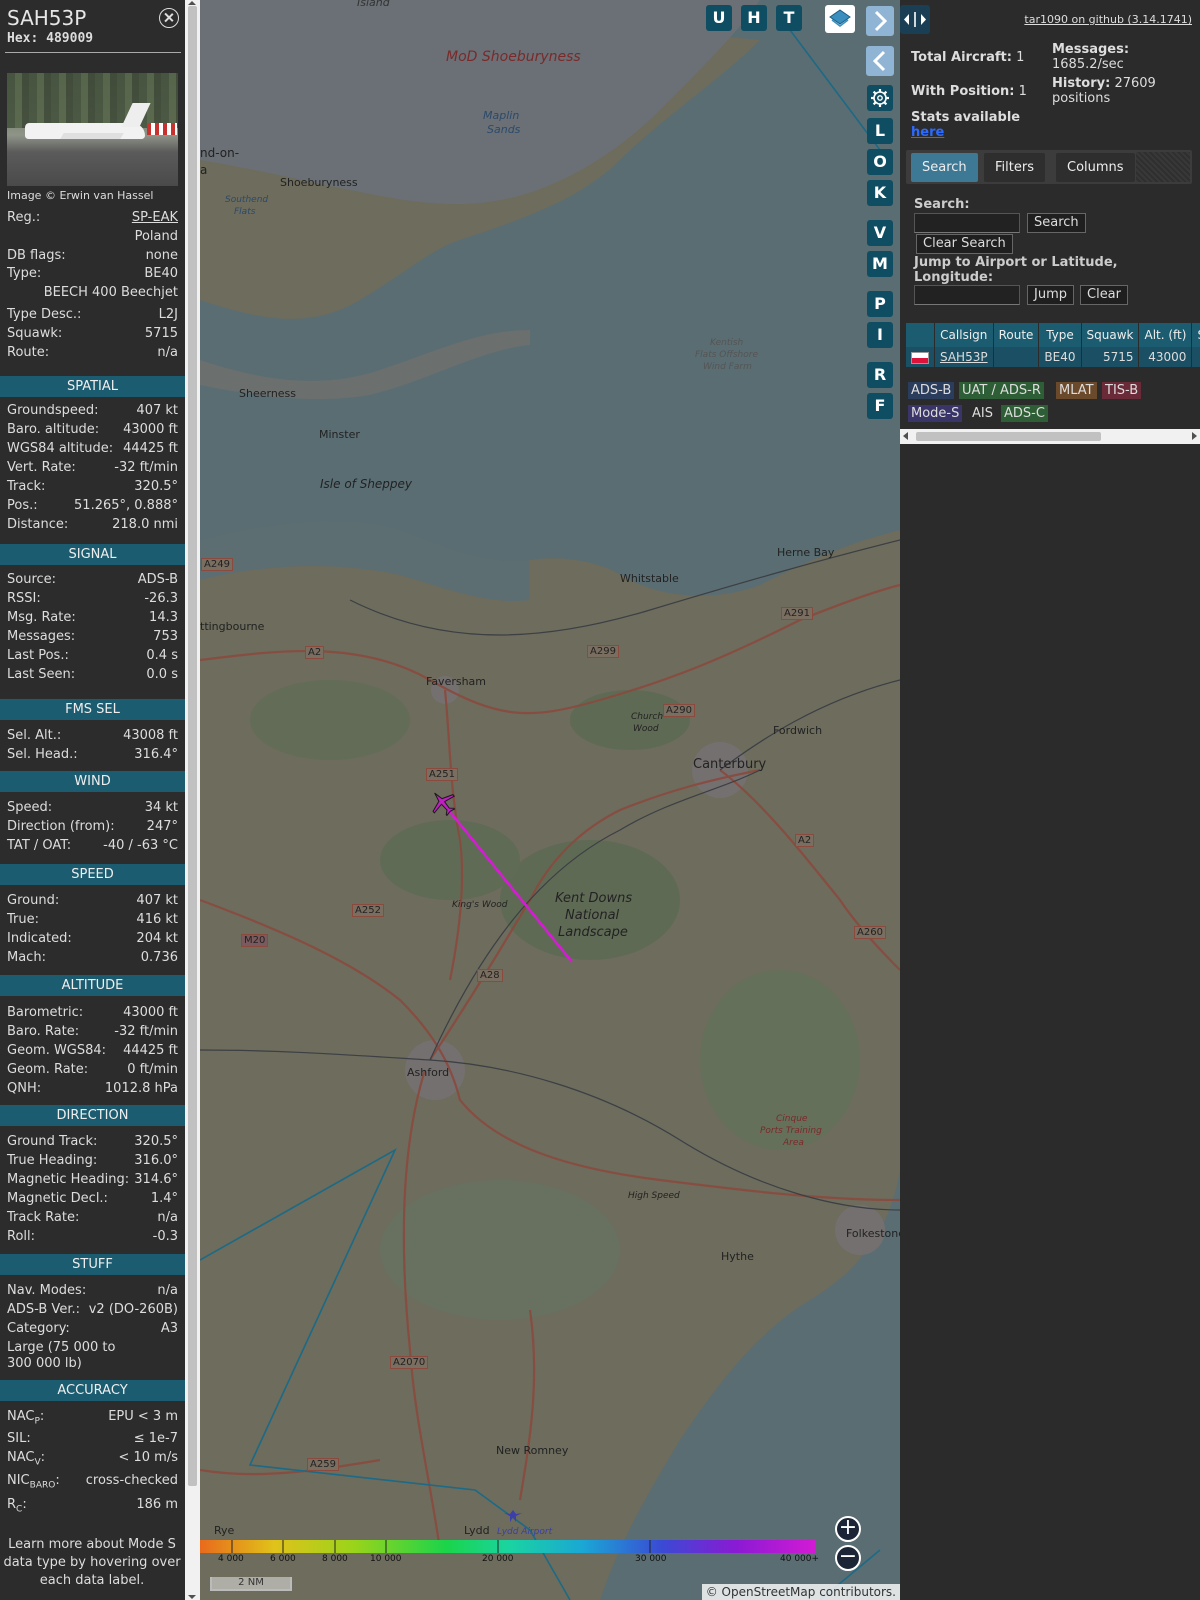 This screenshot has width=1200, height=1600. What do you see at coordinates (443, 803) in the screenshot?
I see `aircraft-icon` at bounding box center [443, 803].